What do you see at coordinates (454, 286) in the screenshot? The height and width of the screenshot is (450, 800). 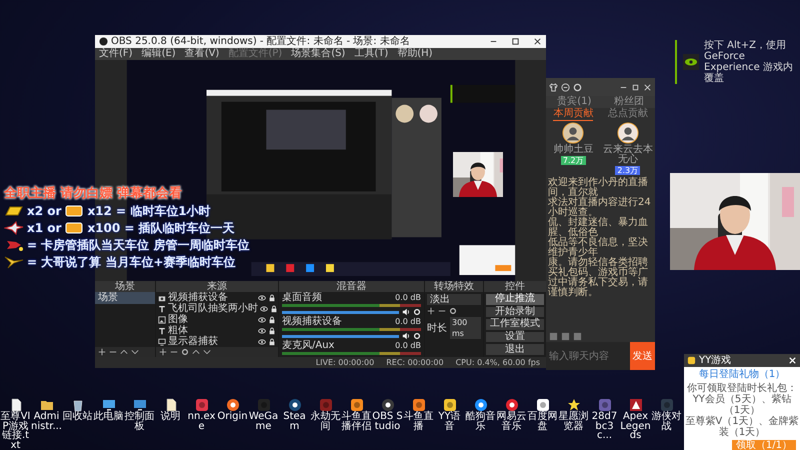 I see `dock-title: 转场特效` at bounding box center [454, 286].